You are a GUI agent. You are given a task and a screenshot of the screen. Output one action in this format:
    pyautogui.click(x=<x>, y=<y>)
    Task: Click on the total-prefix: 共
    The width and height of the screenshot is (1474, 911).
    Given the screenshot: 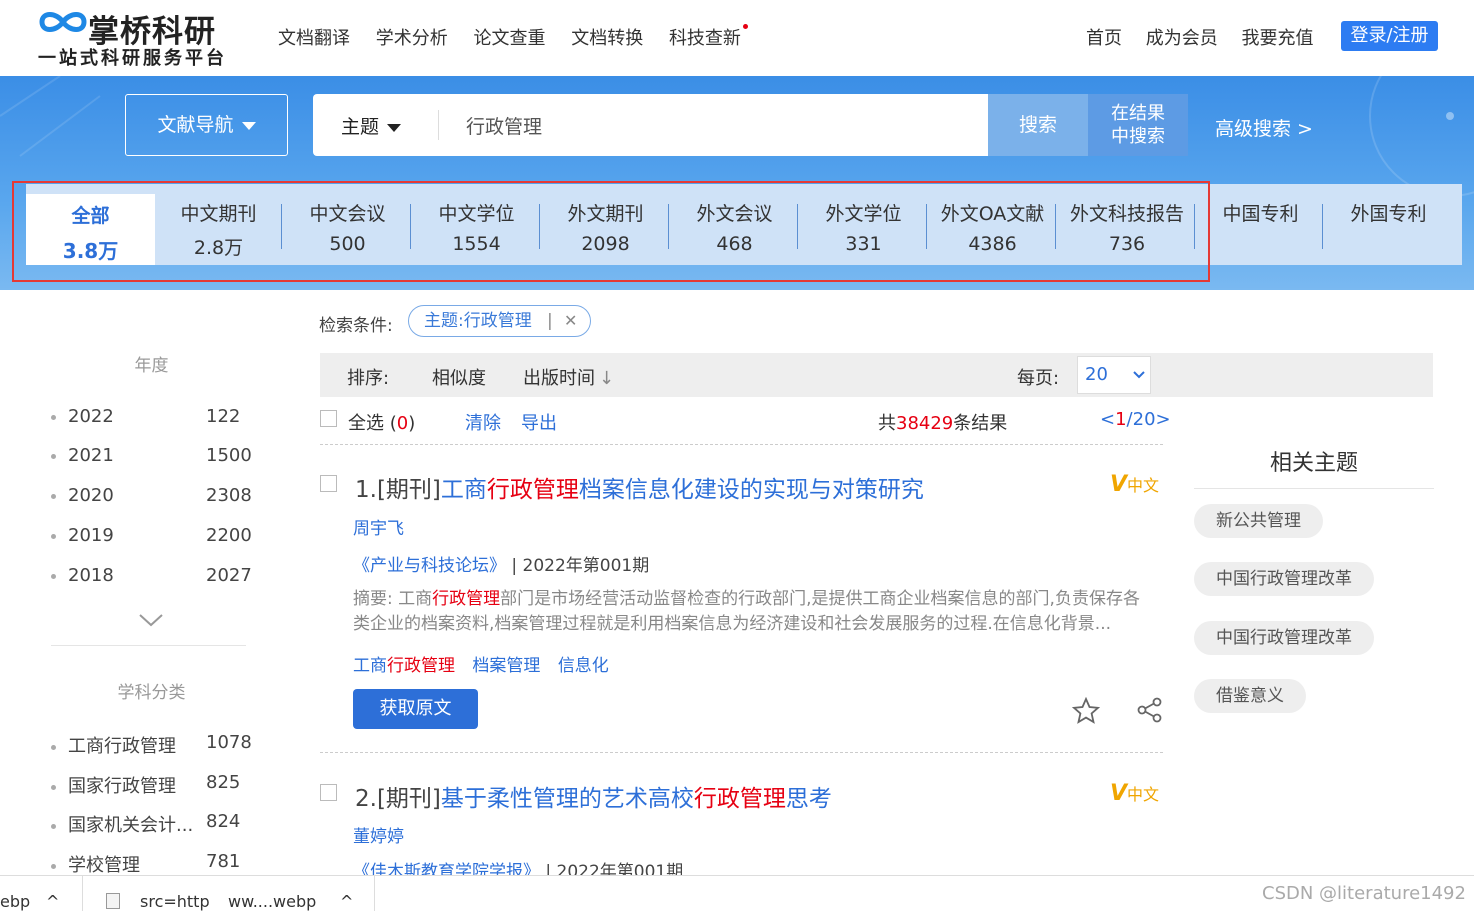 What is the action you would take?
    pyautogui.click(x=887, y=423)
    